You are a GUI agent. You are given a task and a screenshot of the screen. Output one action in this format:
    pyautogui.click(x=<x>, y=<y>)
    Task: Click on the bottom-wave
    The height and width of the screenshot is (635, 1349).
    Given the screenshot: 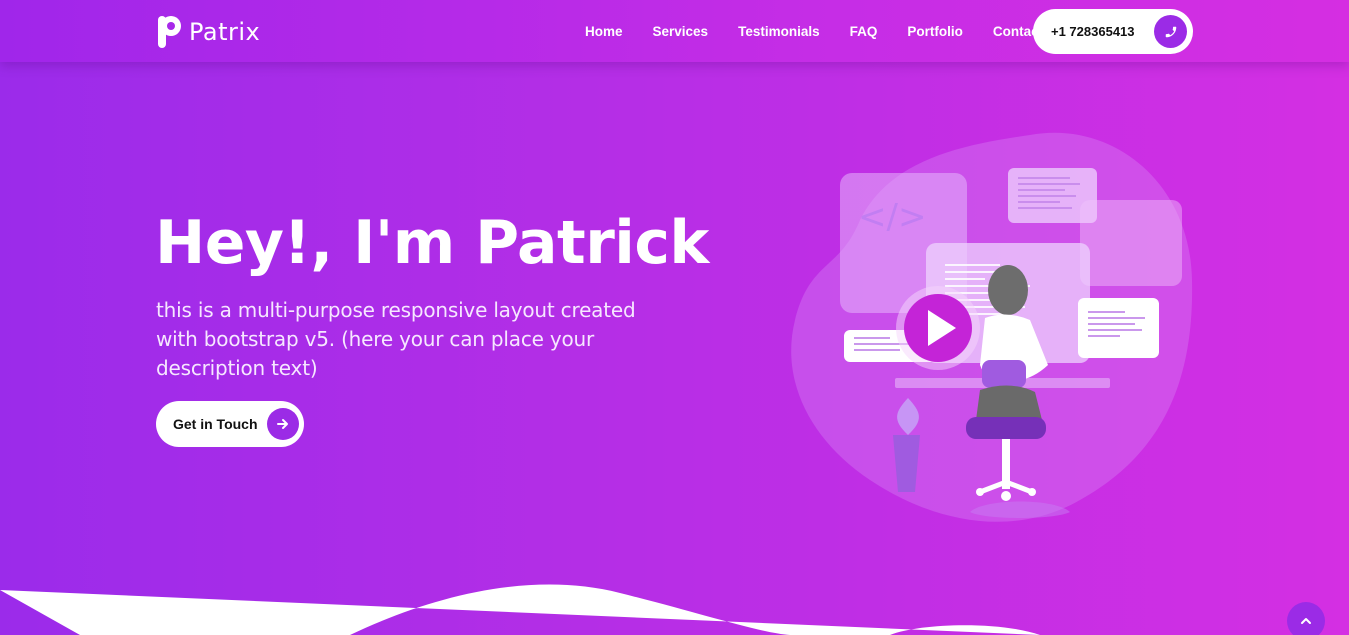 What is the action you would take?
    pyautogui.click(x=520, y=609)
    